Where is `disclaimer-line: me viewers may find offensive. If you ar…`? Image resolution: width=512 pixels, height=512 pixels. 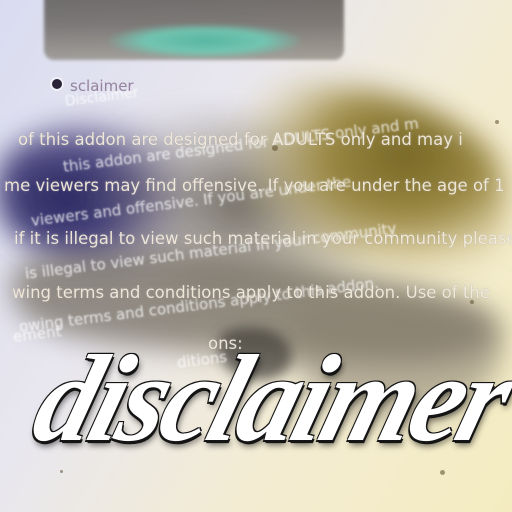
disclaimer-line: me viewers may find offensive. If you ar… is located at coordinates (254, 185).